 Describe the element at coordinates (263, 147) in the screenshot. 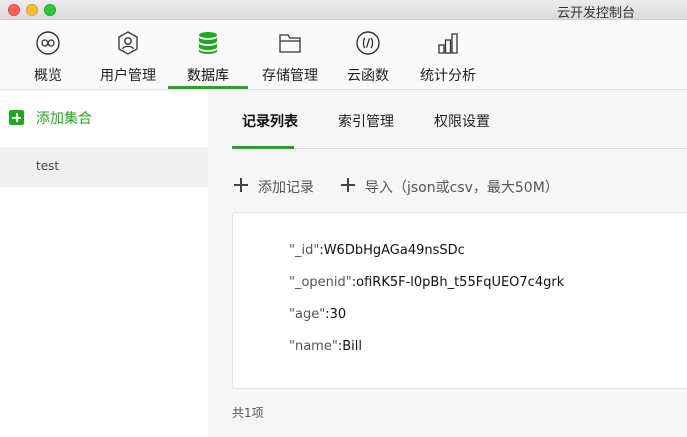

I see `tab-active-indicator` at that location.